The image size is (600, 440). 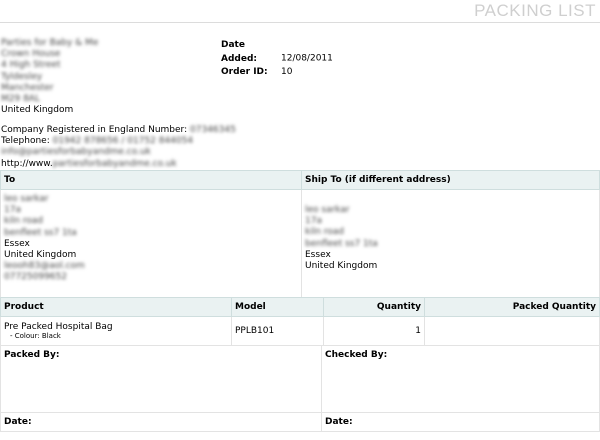 What do you see at coordinates (512, 331) in the screenshot?
I see `packed-quantity-cell` at bounding box center [512, 331].